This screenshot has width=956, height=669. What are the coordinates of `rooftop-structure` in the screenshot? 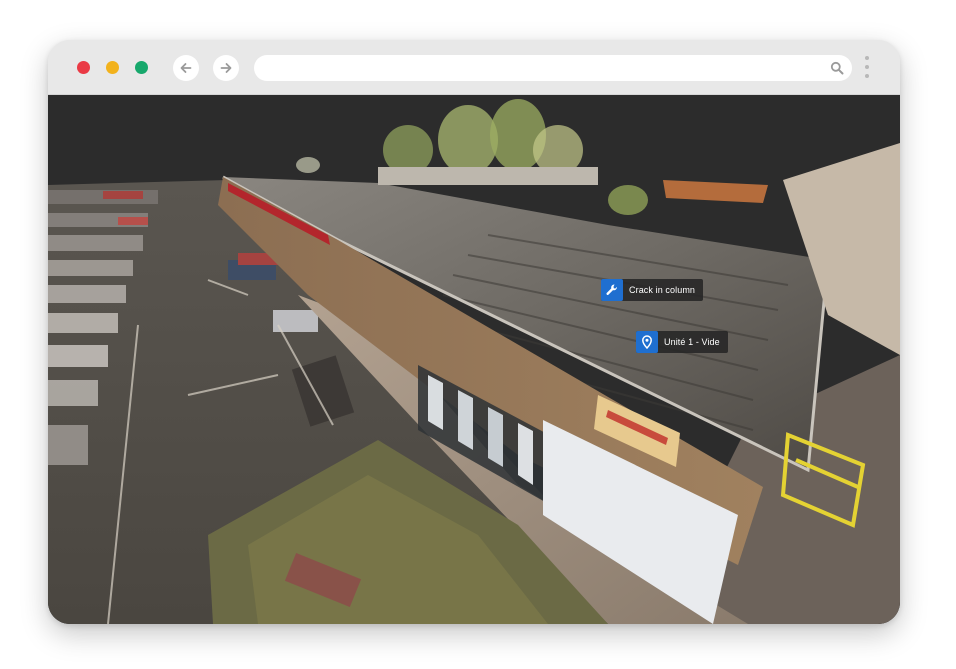 It's located at (488, 176).